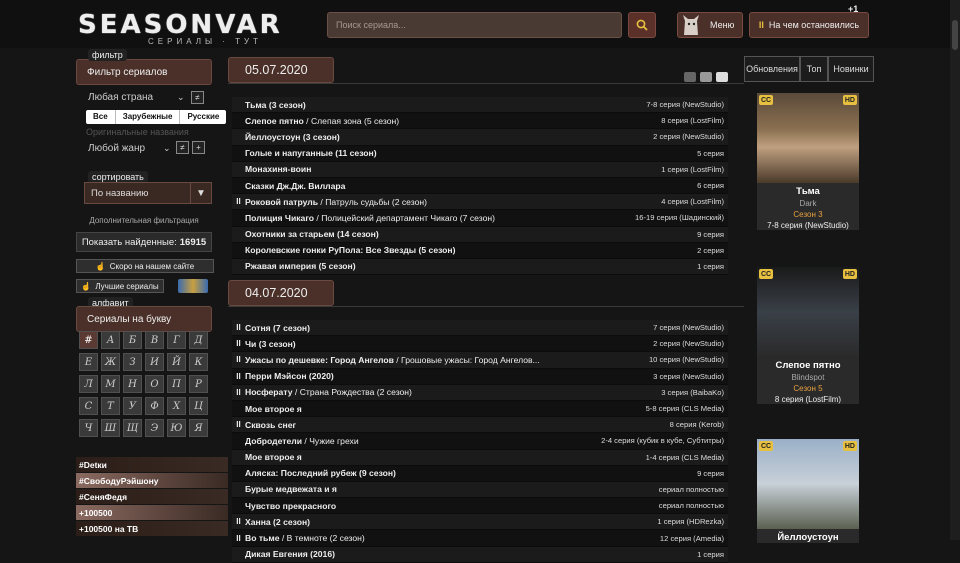 The height and width of the screenshot is (563, 960). I want to click on country-foreign-button: Зарубежные, so click(148, 117).